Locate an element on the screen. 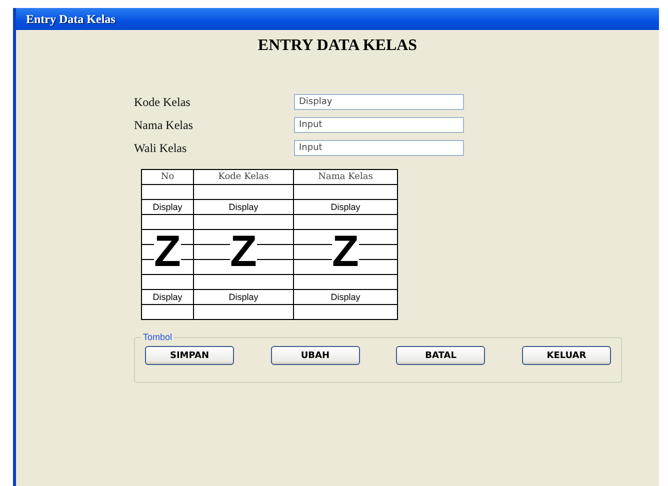 The width and height of the screenshot is (668, 486). field-label: Wali Kelas is located at coordinates (161, 148).